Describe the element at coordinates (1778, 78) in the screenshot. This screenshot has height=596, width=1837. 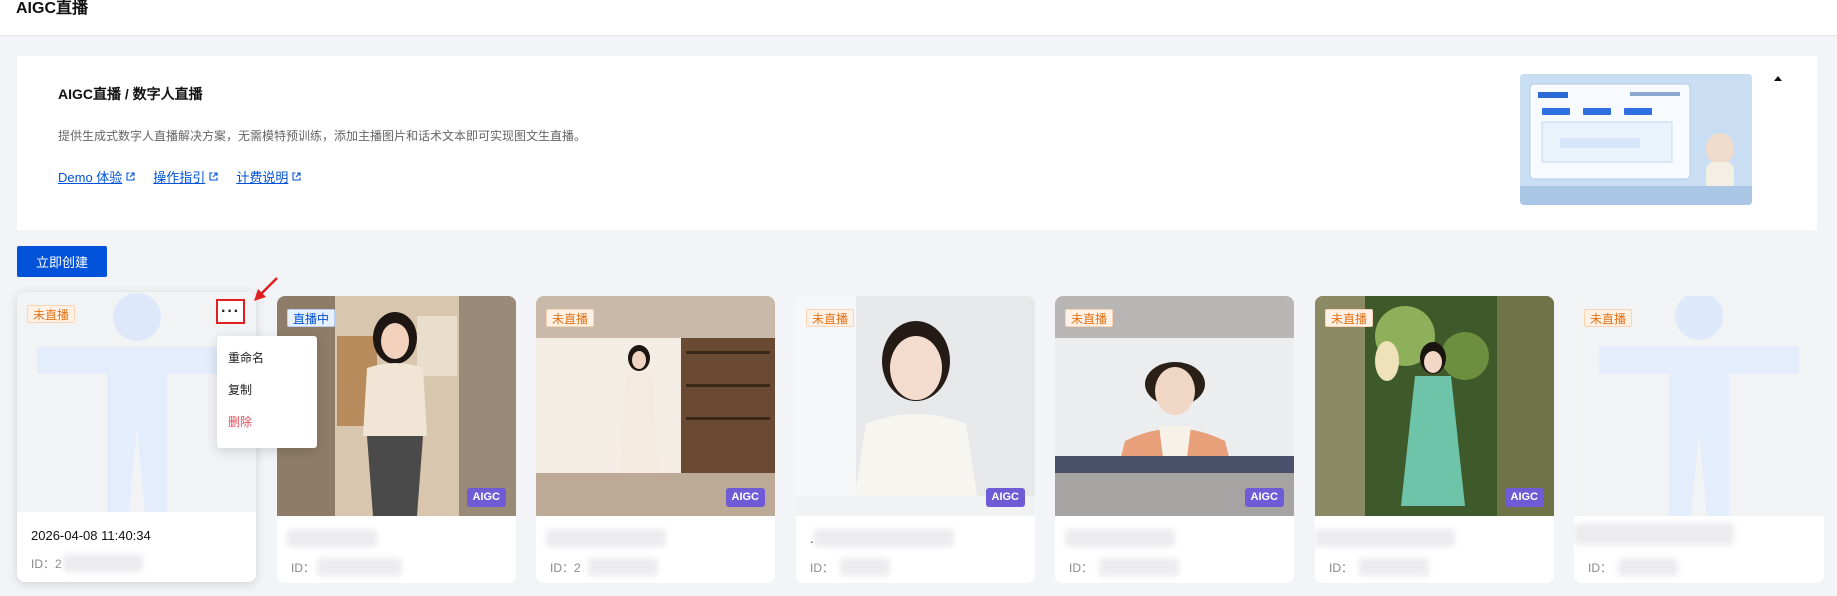
I see `caret-up-icon` at that location.